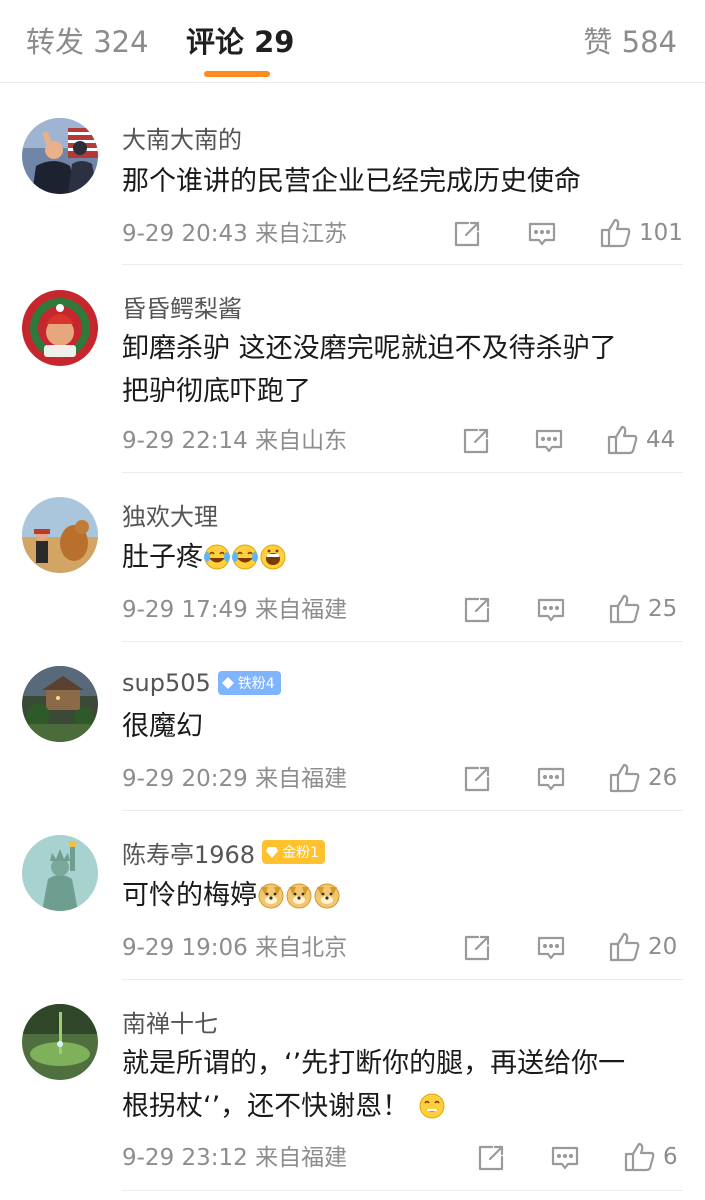  What do you see at coordinates (402, 726) in the screenshot?
I see `comment-text: 很魔幻` at bounding box center [402, 726].